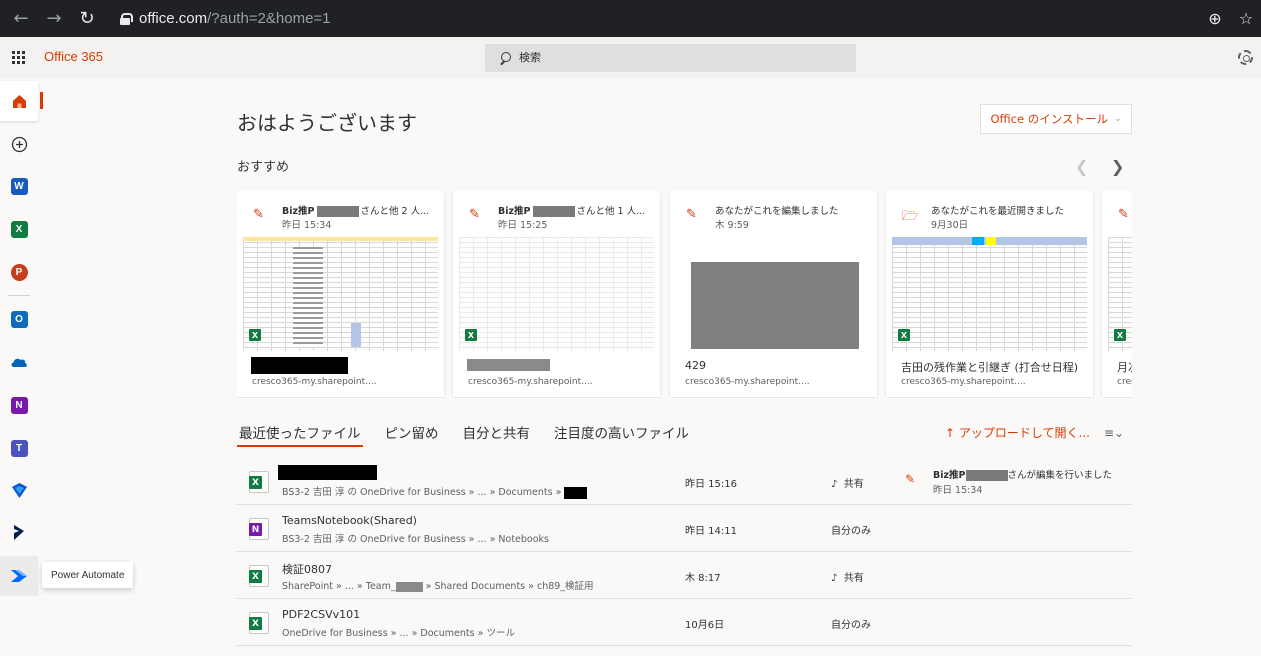 This screenshot has width=1261, height=656. What do you see at coordinates (508, 365) in the screenshot?
I see `redacted-name` at bounding box center [508, 365].